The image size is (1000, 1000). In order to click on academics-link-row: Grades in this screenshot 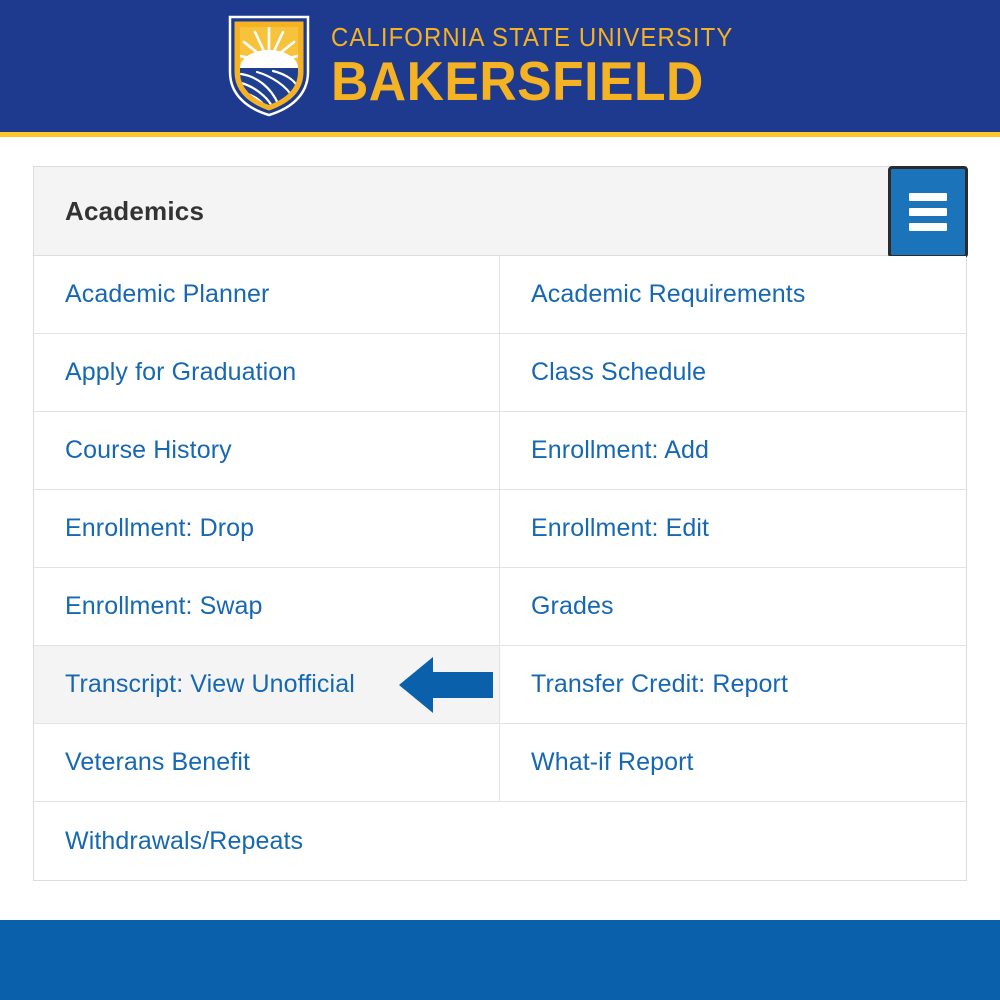, I will do `click(733, 607)`.